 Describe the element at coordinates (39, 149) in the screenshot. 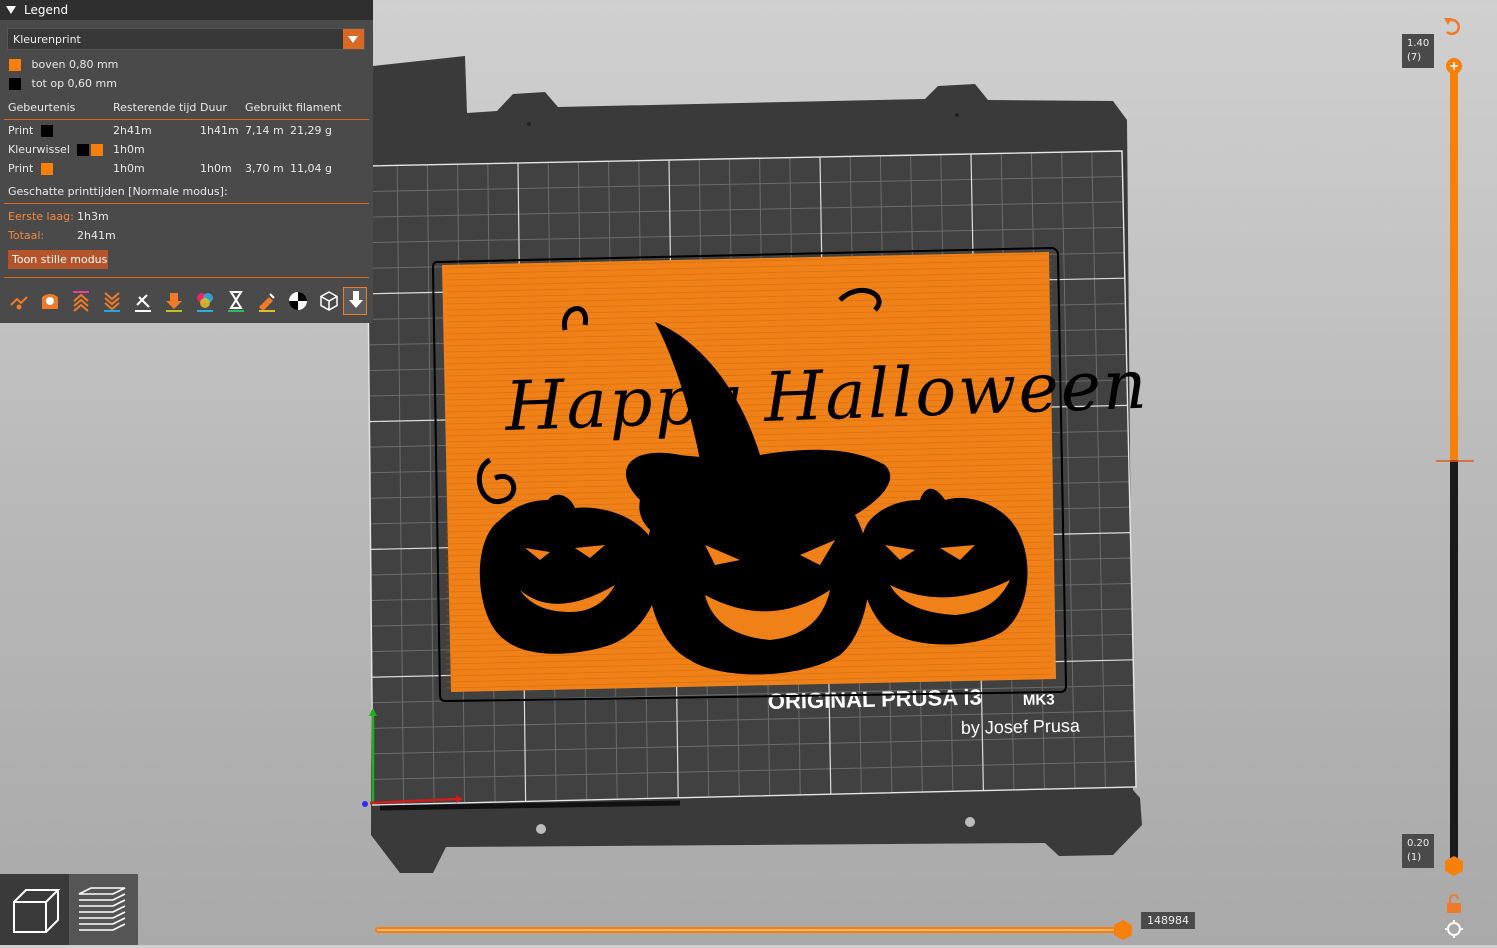

I see `event-label: Kleurwissel` at that location.